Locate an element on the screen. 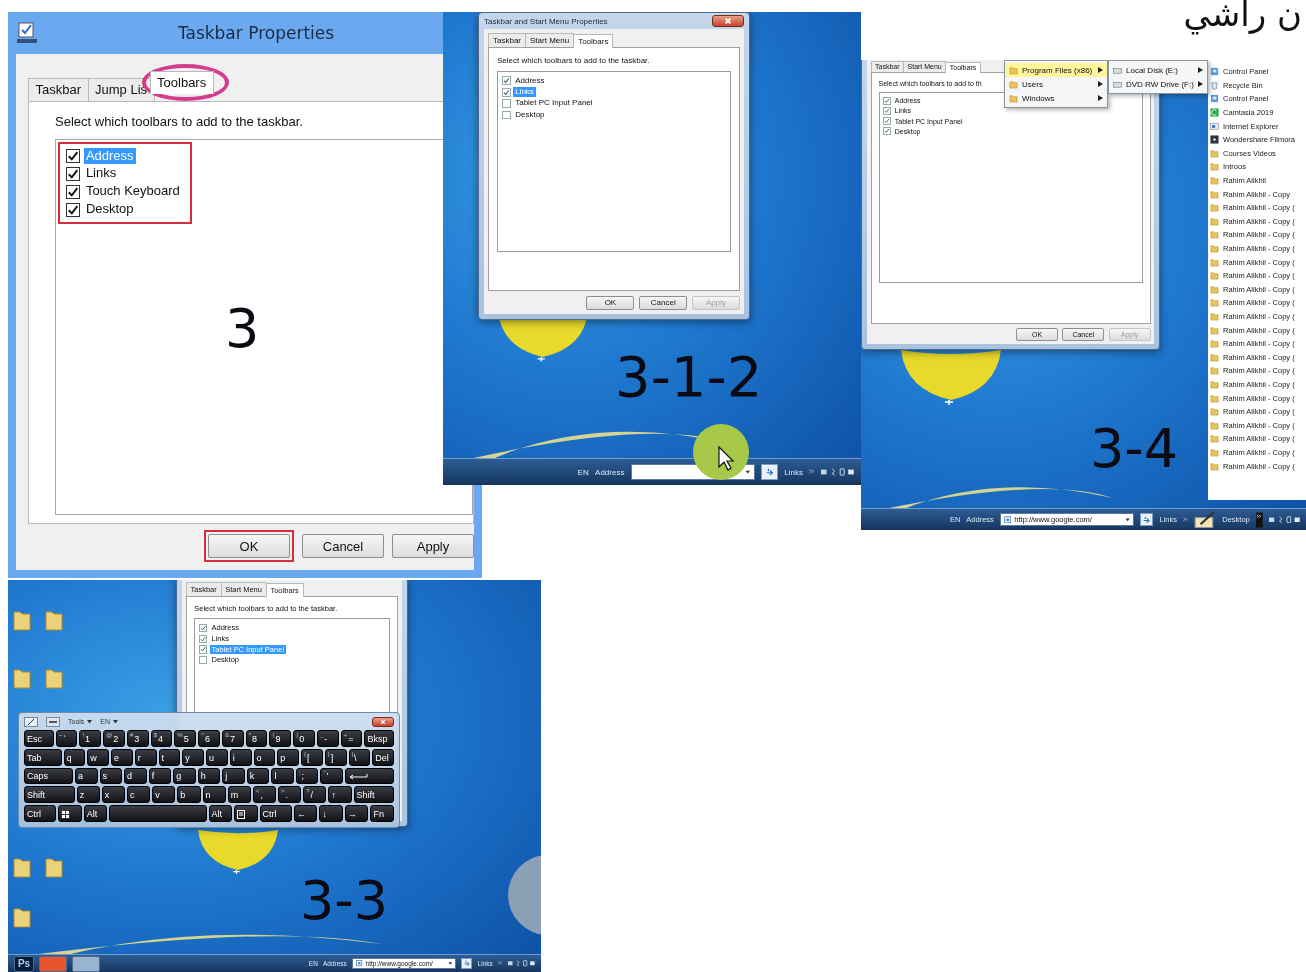 The width and height of the screenshot is (1306, 972). dialog-button: Apply is located at coordinates (433, 546).